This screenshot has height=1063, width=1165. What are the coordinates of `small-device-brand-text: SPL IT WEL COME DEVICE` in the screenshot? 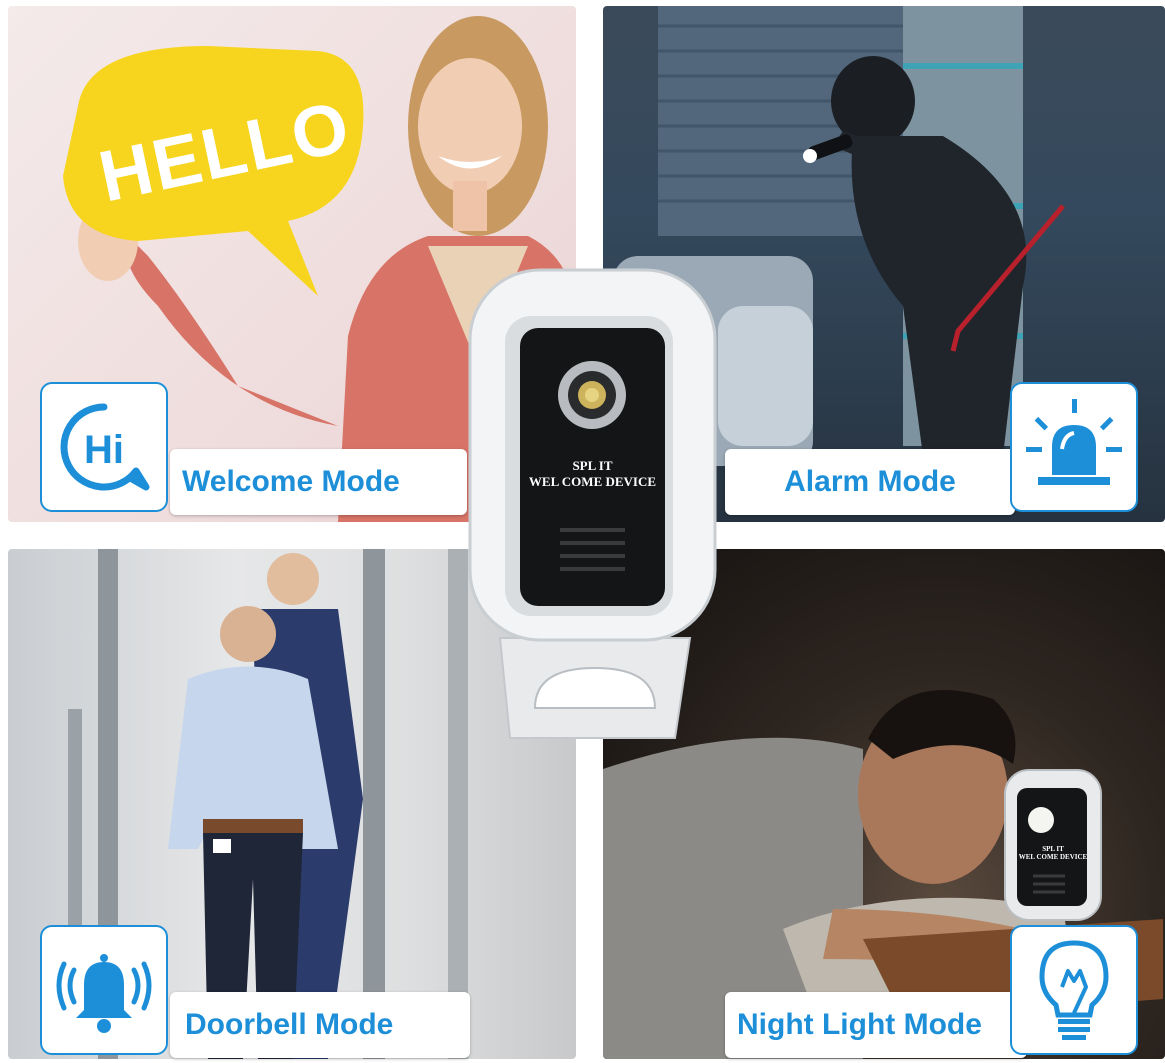 It's located at (1053, 853).